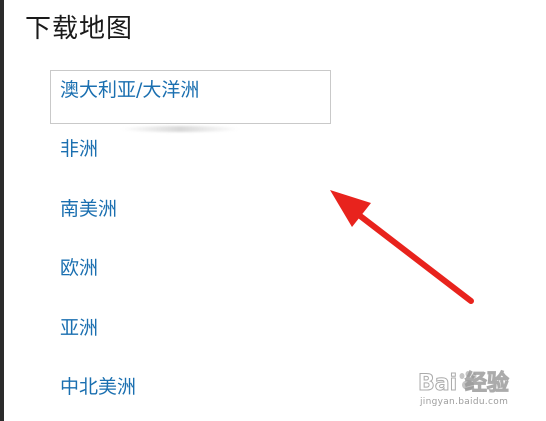 The image size is (546, 421). I want to click on watermark: Bai 经验 jingyan.baidu.com, so click(478, 389).